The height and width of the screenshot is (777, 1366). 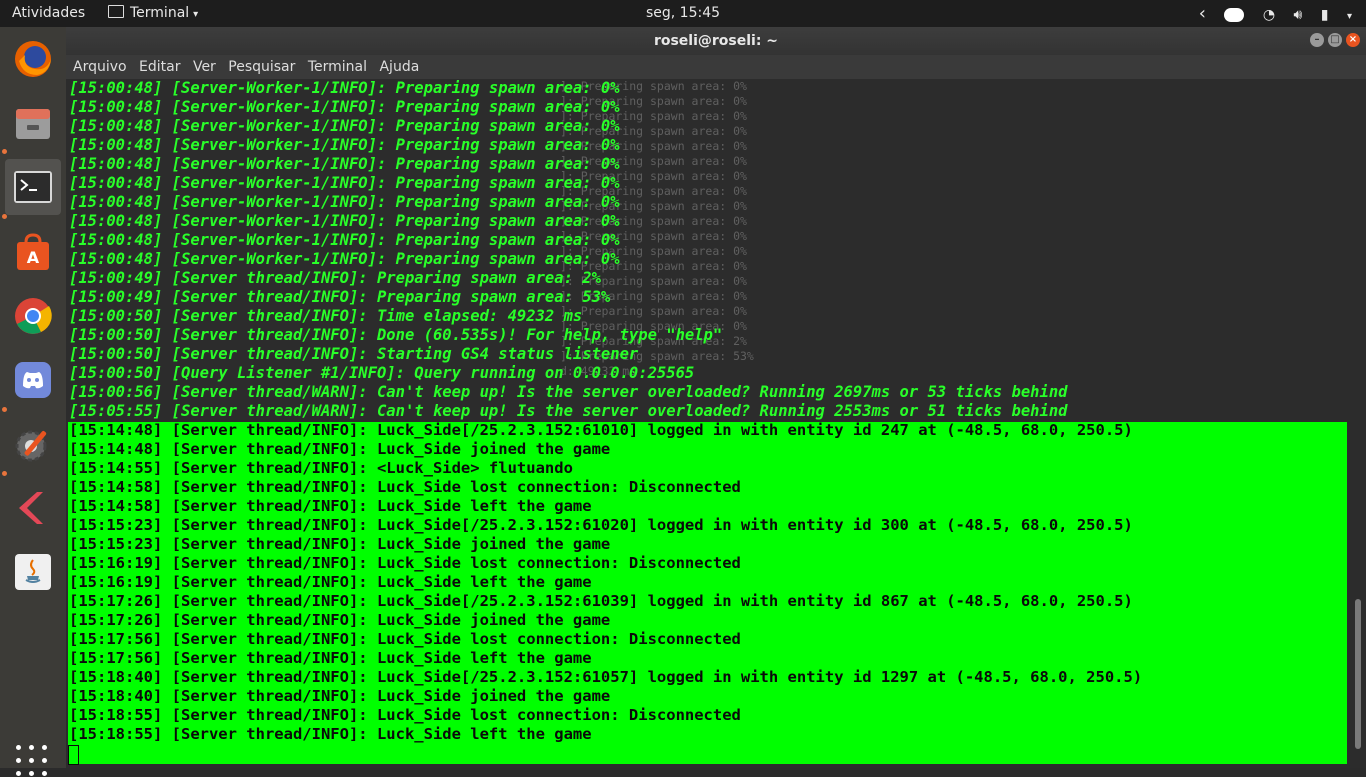 I want to click on menu-editar: Editar, so click(x=159, y=67).